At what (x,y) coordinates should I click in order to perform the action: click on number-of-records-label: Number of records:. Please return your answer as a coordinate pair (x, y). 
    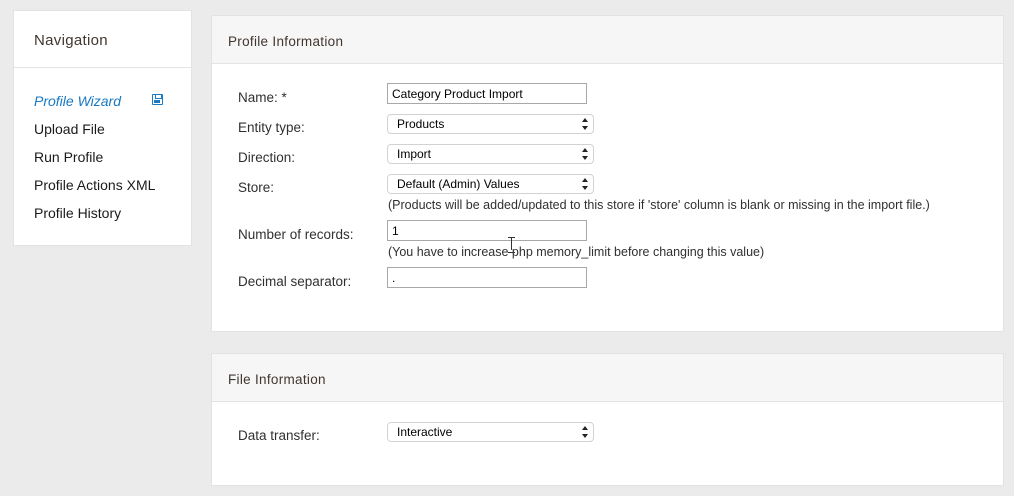
    Looking at the image, I should click on (296, 234).